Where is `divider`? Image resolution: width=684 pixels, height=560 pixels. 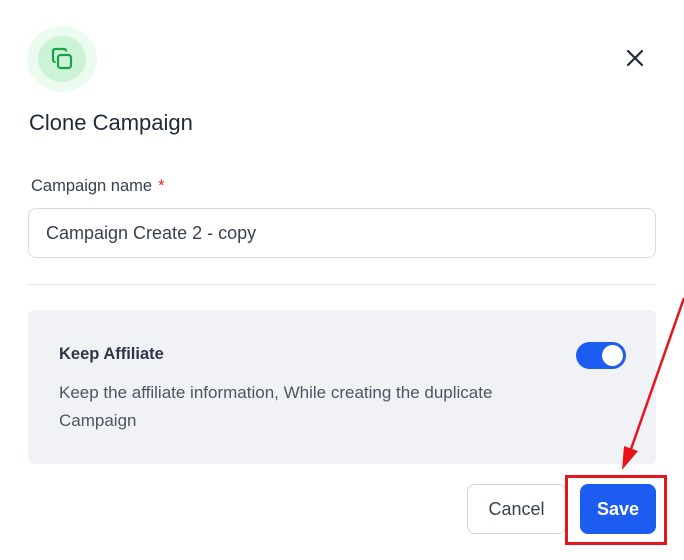 divider is located at coordinates (342, 284).